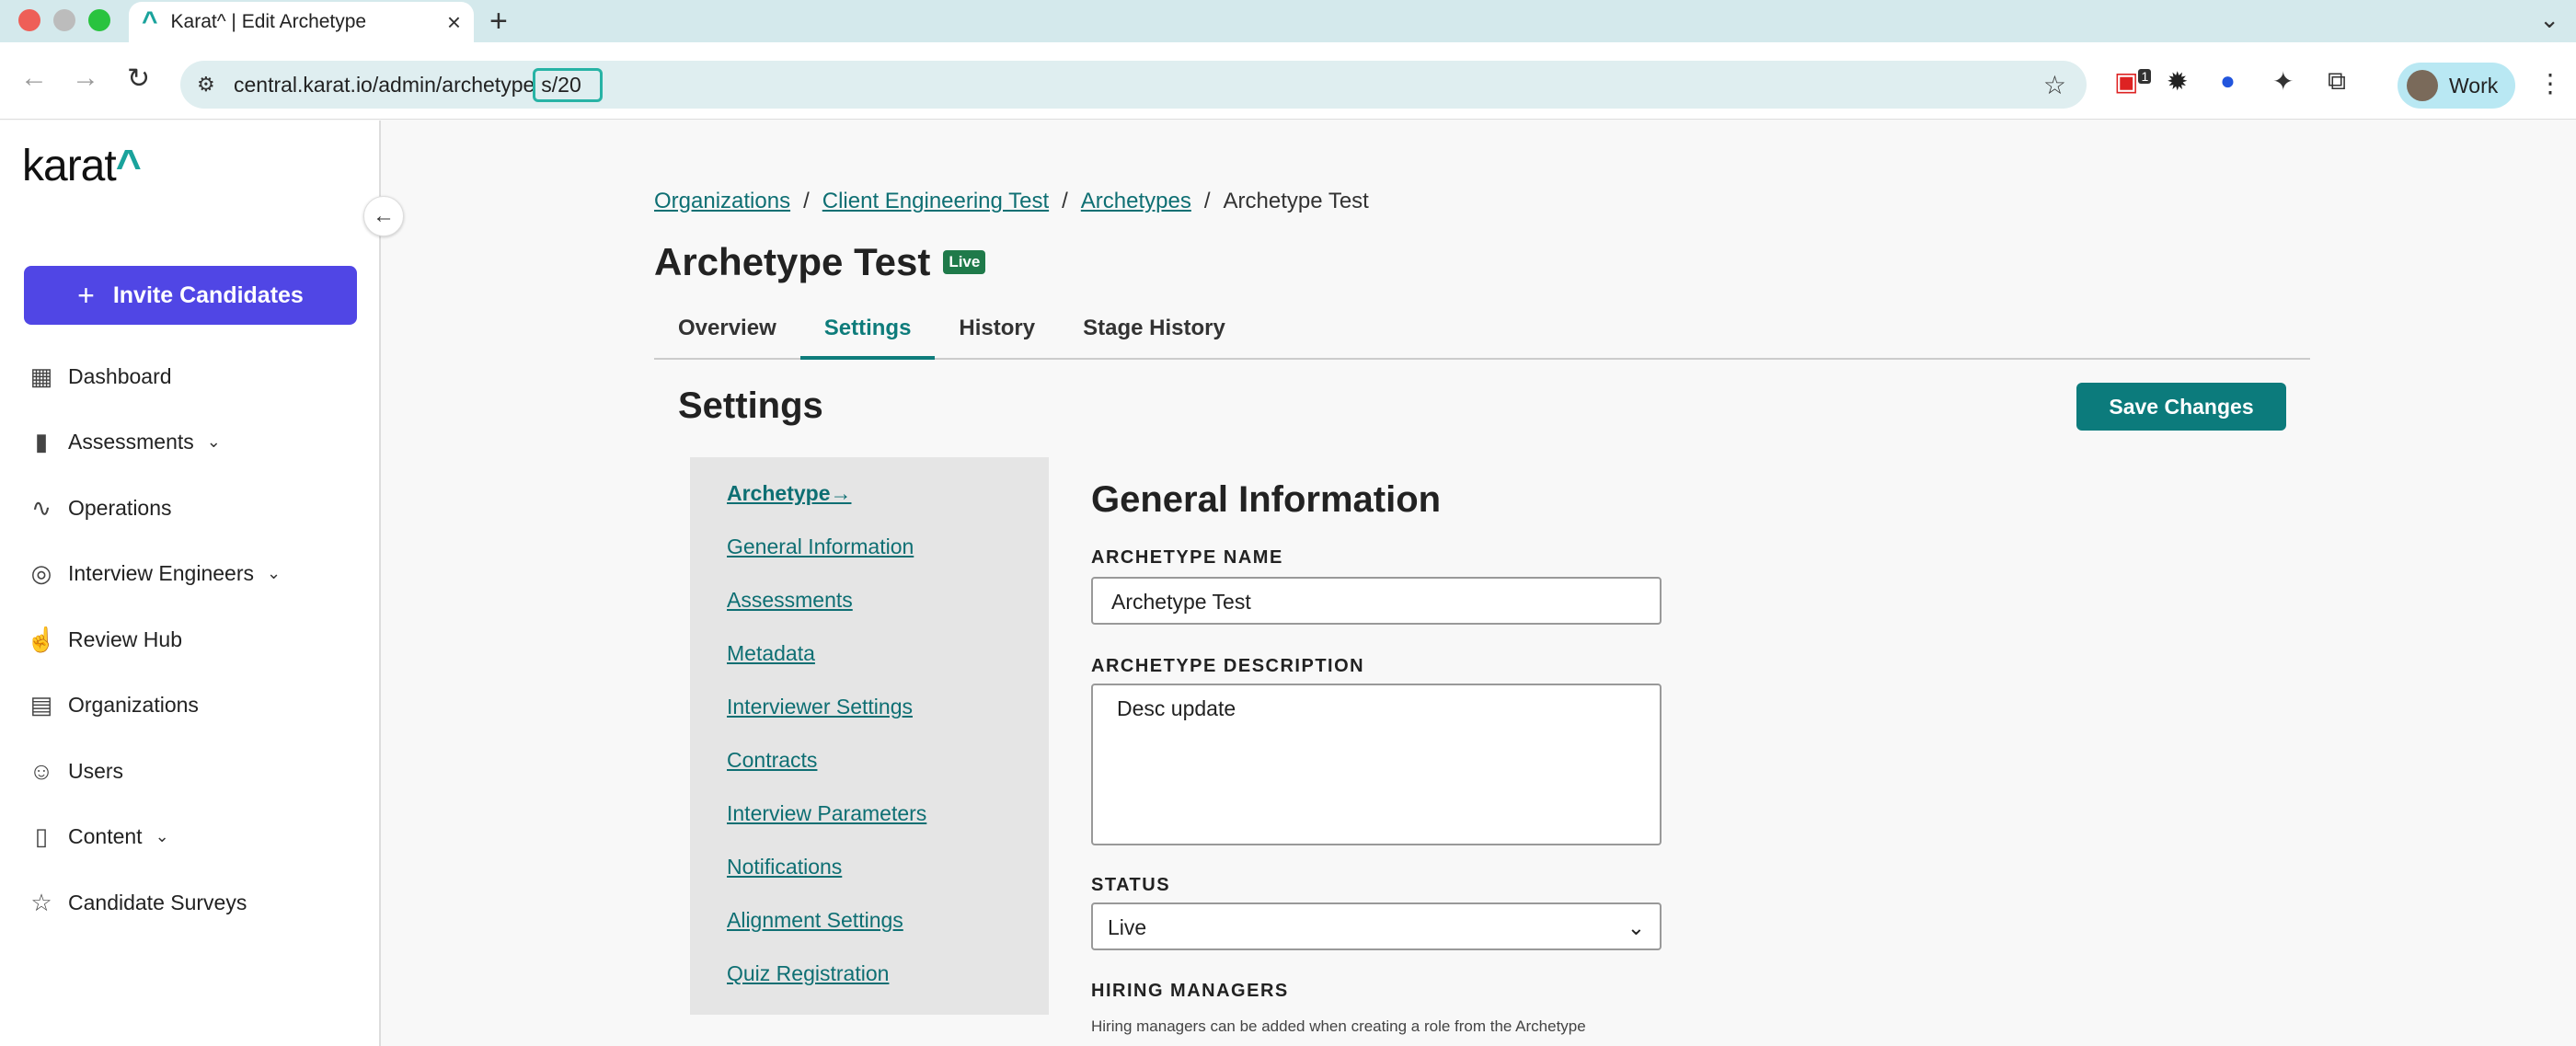 Image resolution: width=2576 pixels, height=1046 pixels. What do you see at coordinates (268, 21) in the screenshot?
I see `tab-title: Karat^ | Edit Archetype` at bounding box center [268, 21].